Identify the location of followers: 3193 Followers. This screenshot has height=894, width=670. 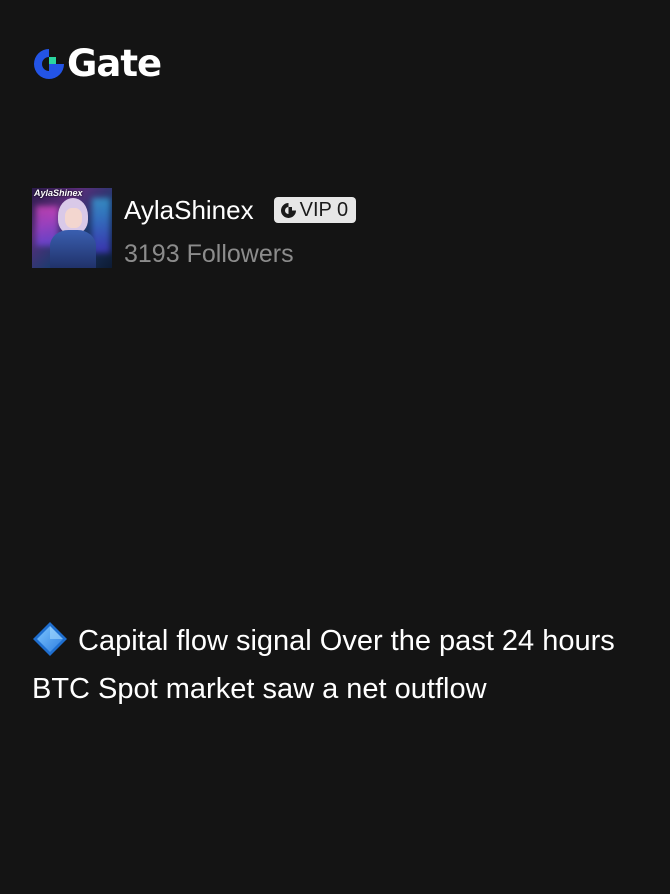
(240, 254).